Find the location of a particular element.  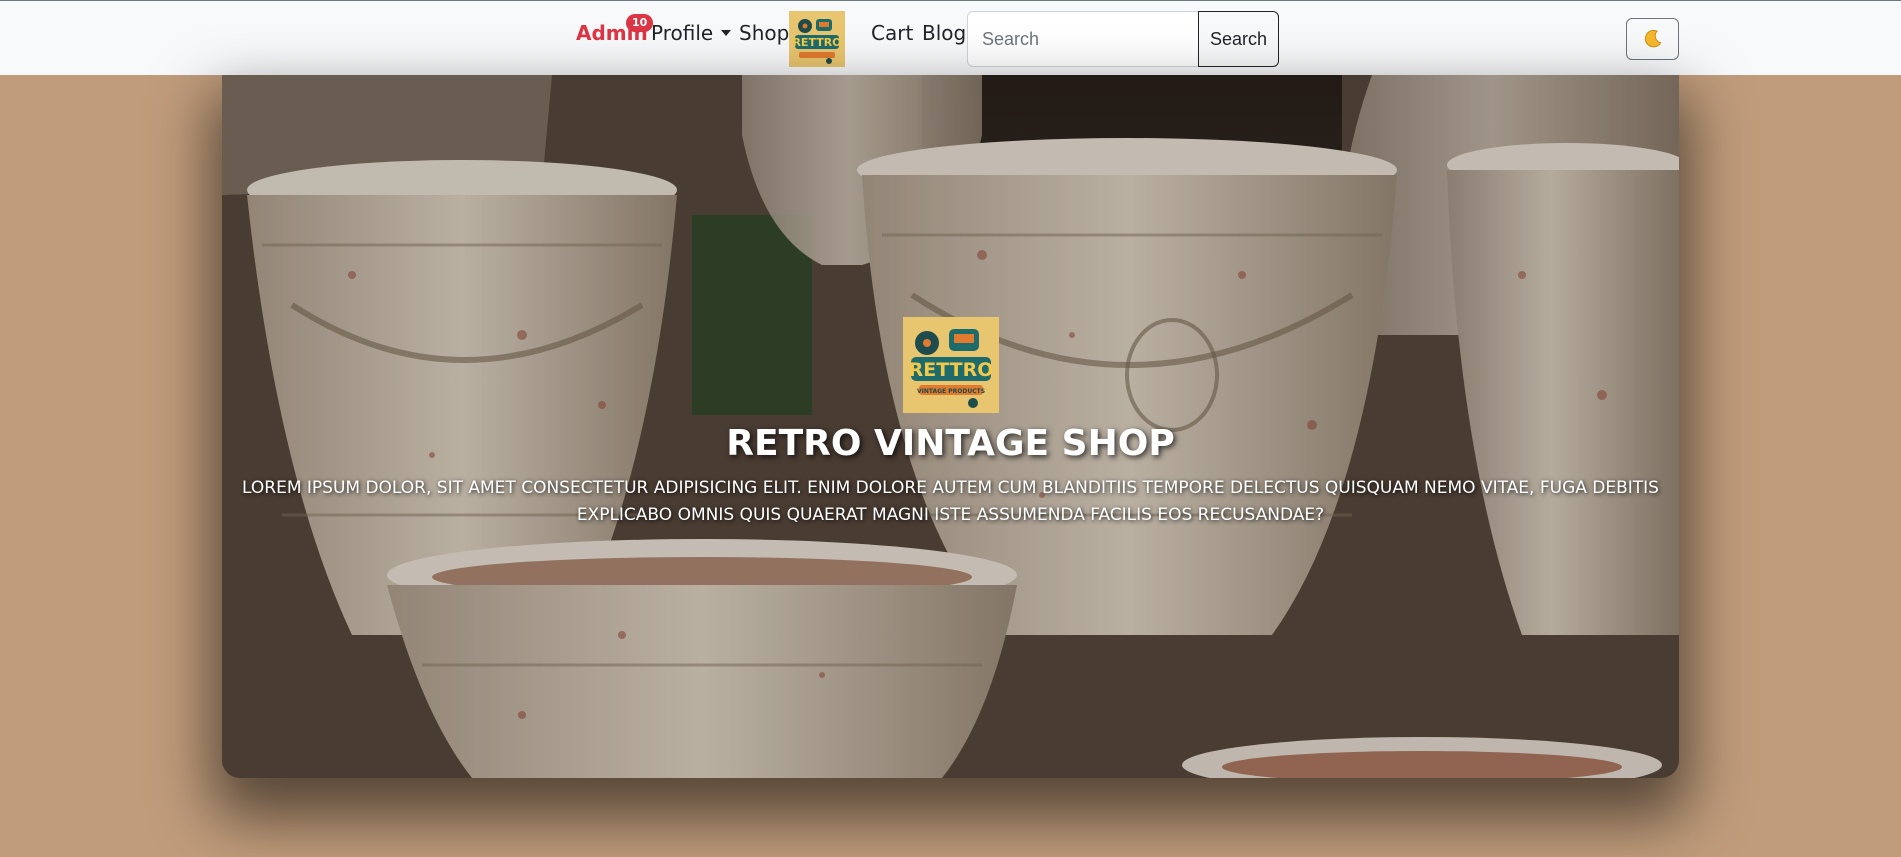

theme-toggle-button is located at coordinates (1652, 39).